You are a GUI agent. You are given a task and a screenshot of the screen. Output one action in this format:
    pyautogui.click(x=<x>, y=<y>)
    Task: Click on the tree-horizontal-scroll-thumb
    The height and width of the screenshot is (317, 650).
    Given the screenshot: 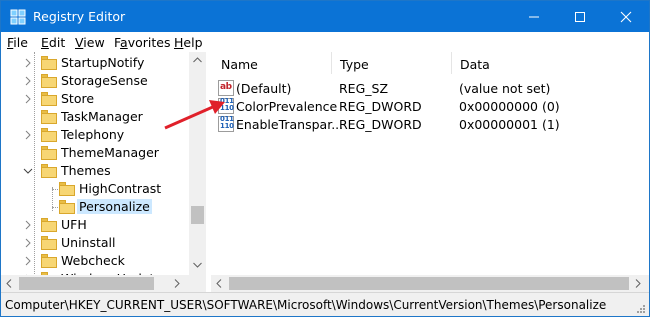 What is the action you would take?
    pyautogui.click(x=86, y=283)
    